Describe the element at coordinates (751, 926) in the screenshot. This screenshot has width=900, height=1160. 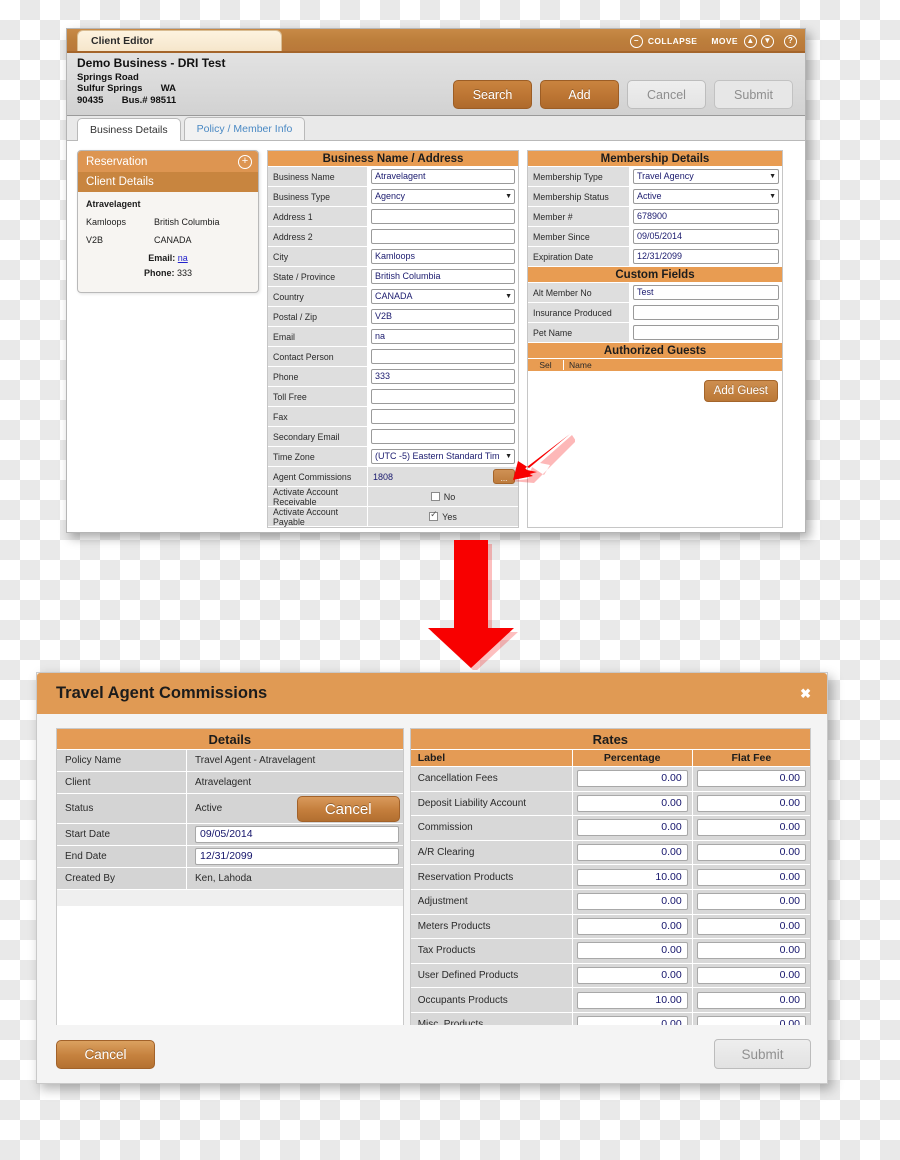
I see `rate-flat-fee-input-meters-products: 0.00` at that location.